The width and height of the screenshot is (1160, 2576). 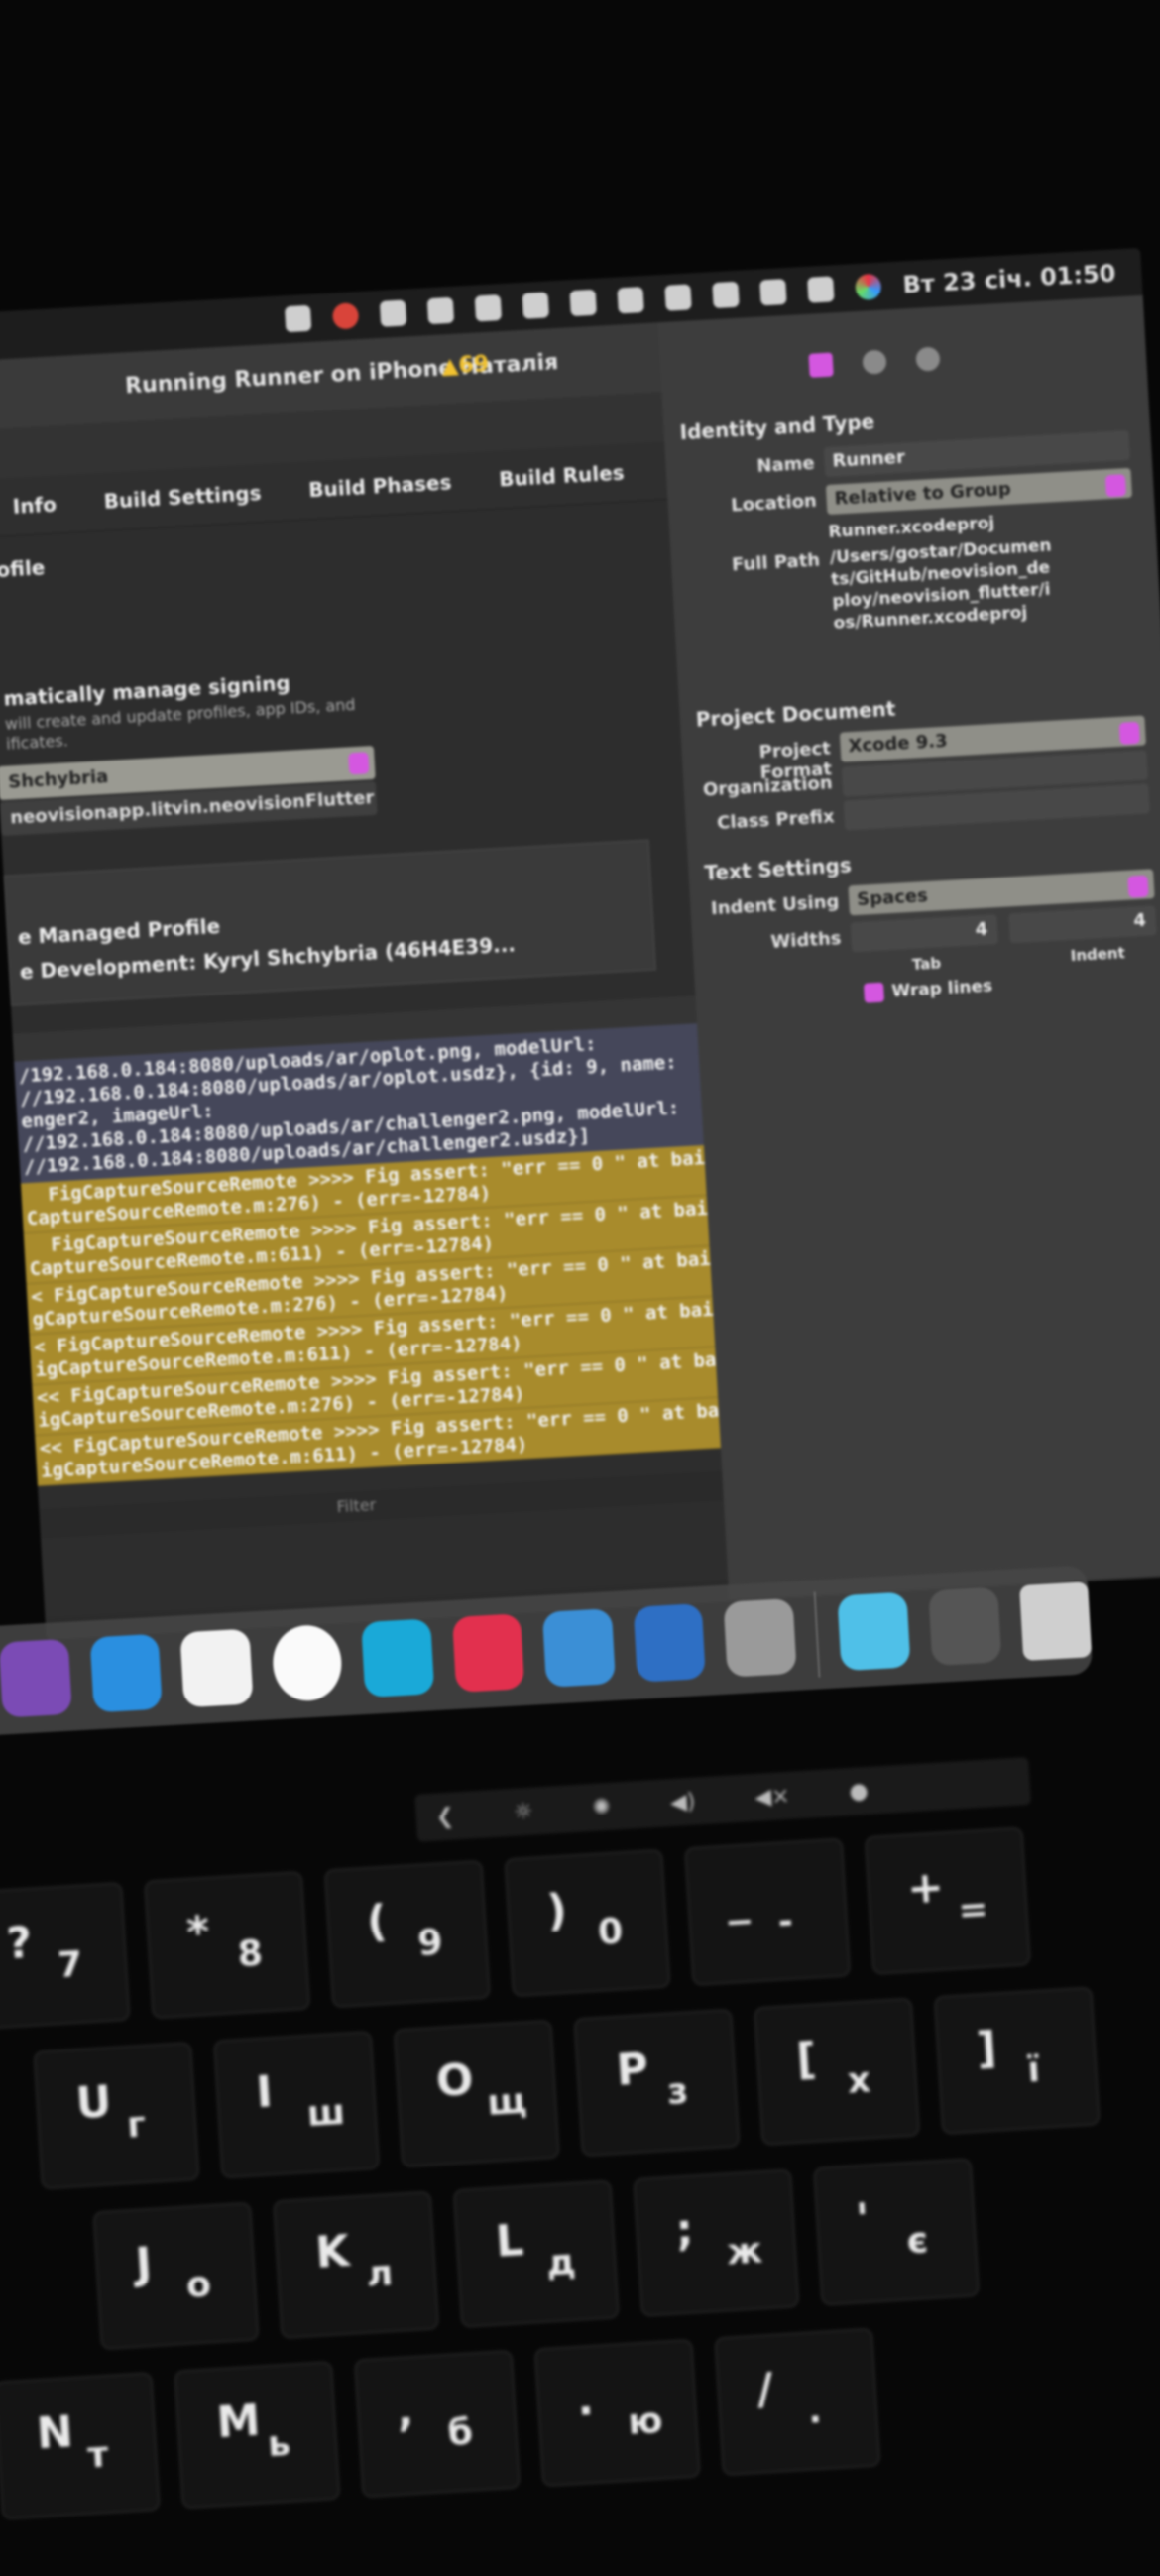 I want to click on key: * 8, so click(x=227, y=1945).